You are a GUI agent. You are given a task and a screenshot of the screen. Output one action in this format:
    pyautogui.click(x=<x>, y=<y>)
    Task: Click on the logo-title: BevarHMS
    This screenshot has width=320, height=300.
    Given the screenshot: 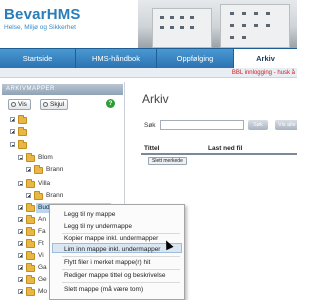 What is the action you would take?
    pyautogui.click(x=42, y=14)
    